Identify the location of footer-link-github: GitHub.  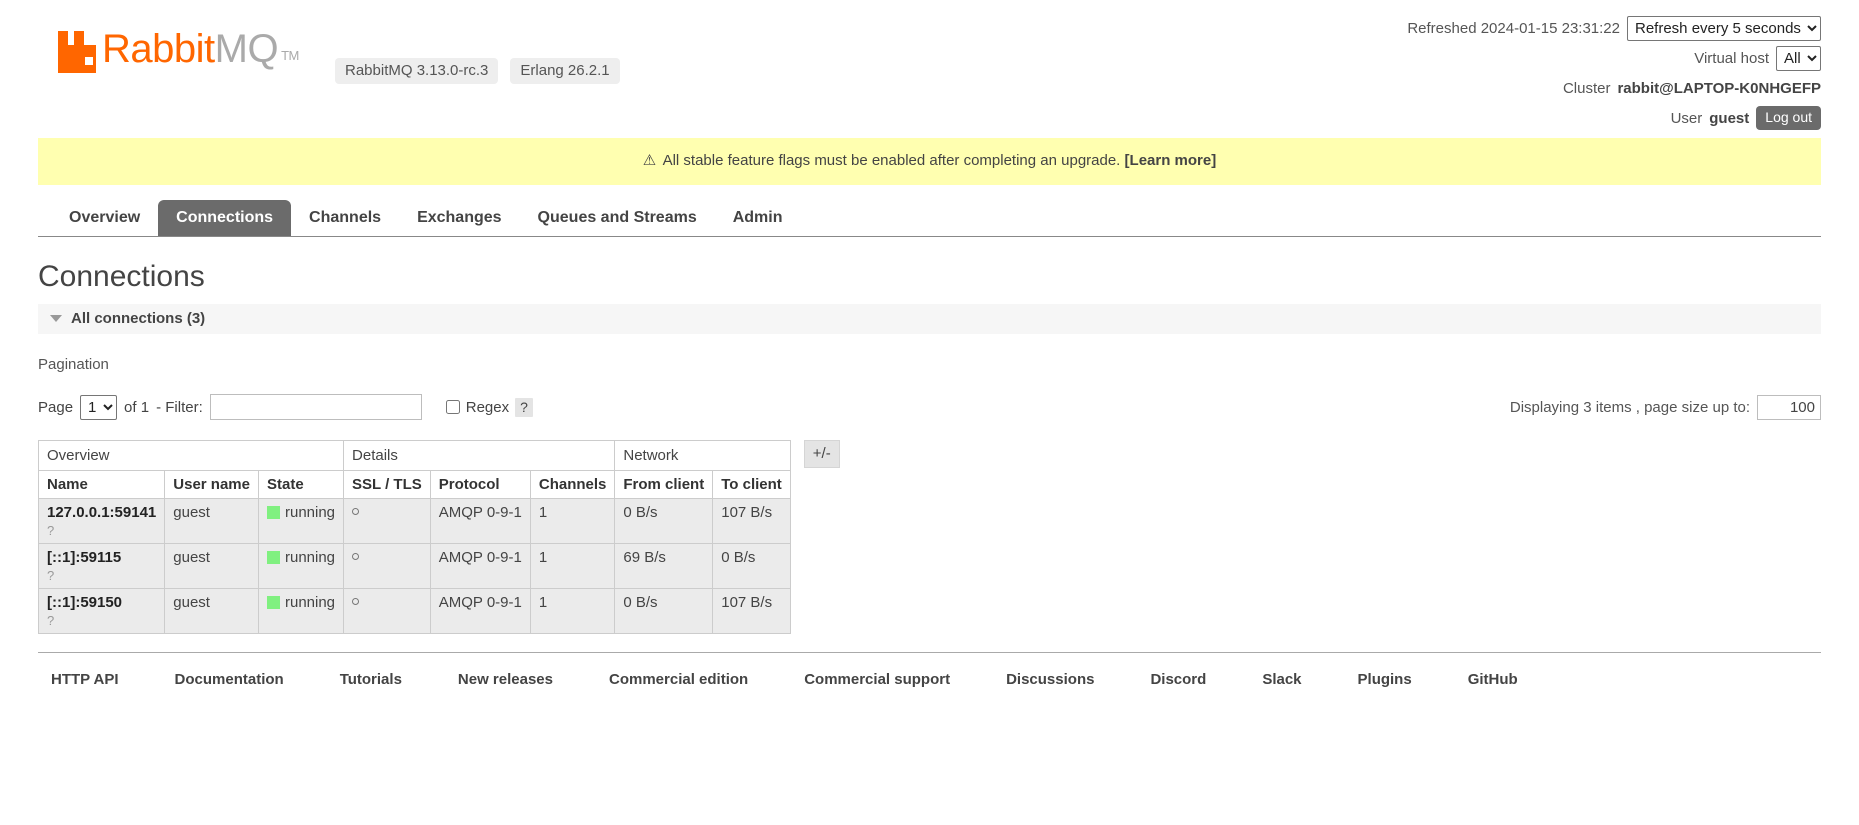
(1493, 679).